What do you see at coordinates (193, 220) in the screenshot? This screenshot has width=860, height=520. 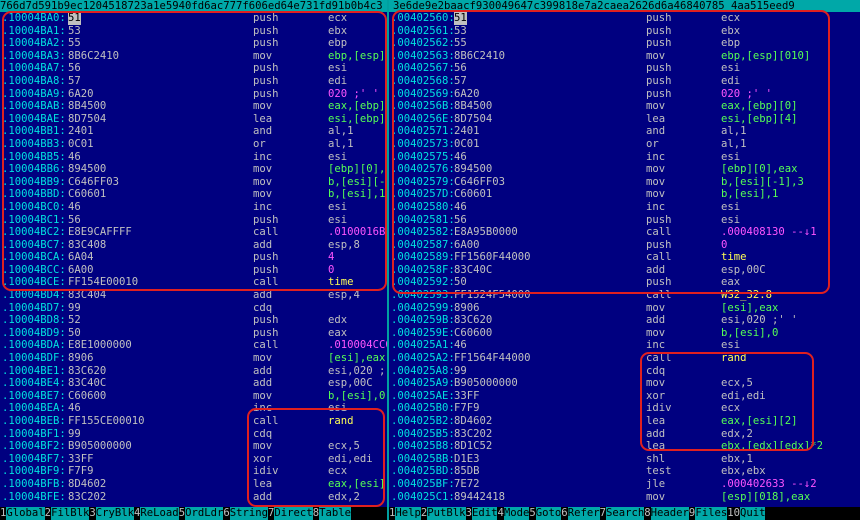 I see `code-row: .10004BC1: 56 push esi` at bounding box center [193, 220].